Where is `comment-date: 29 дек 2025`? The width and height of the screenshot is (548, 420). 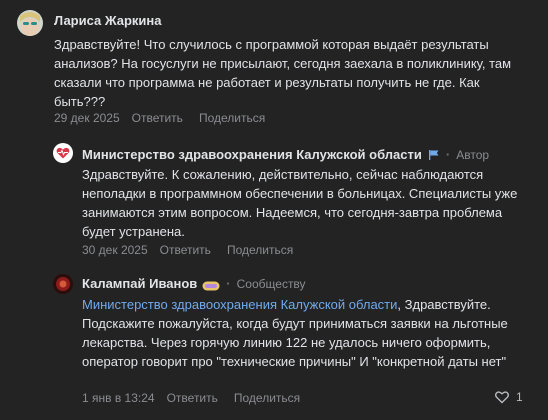 comment-date: 29 дек 2025 is located at coordinates (87, 118).